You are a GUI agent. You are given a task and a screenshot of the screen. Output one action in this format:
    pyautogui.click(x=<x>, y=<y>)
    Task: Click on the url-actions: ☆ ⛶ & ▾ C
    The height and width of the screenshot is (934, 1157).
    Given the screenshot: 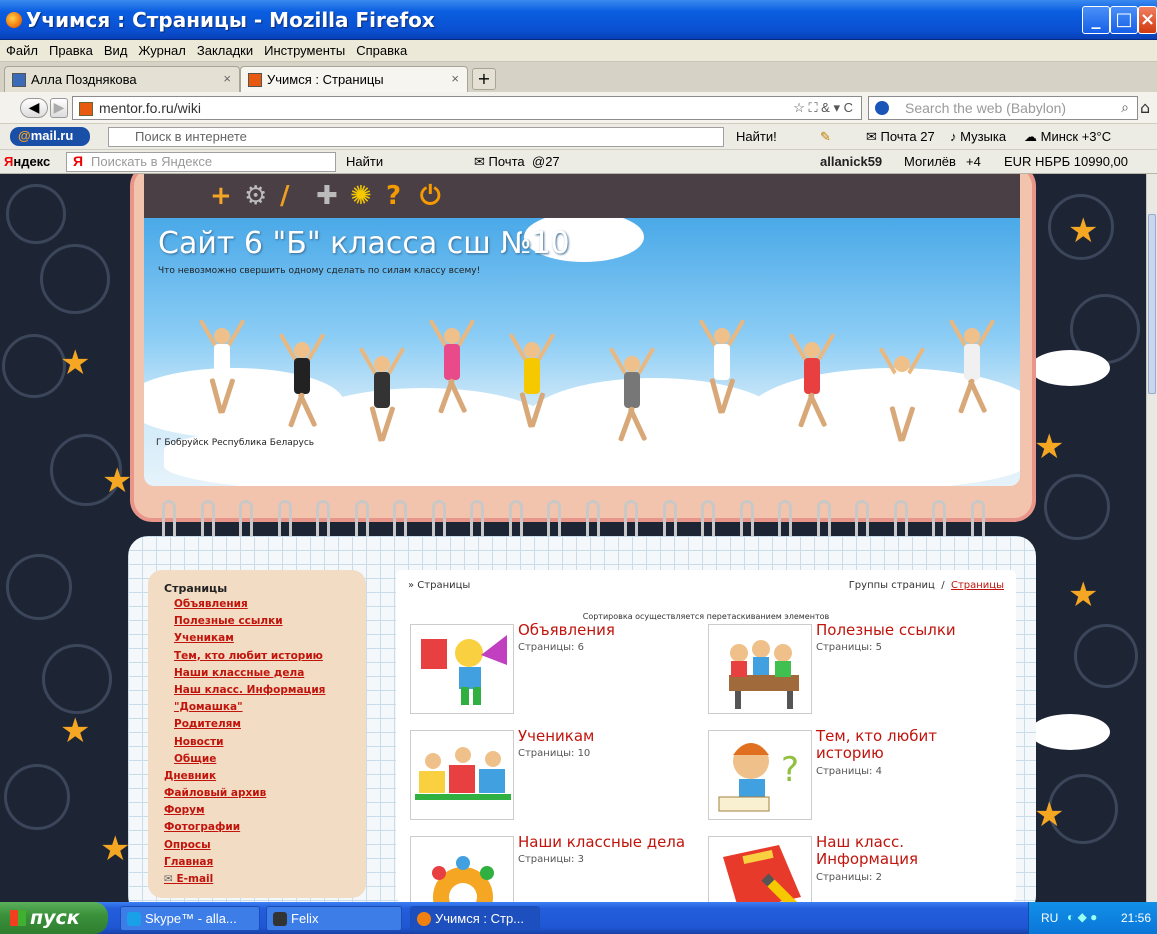 What is the action you would take?
    pyautogui.click(x=823, y=108)
    